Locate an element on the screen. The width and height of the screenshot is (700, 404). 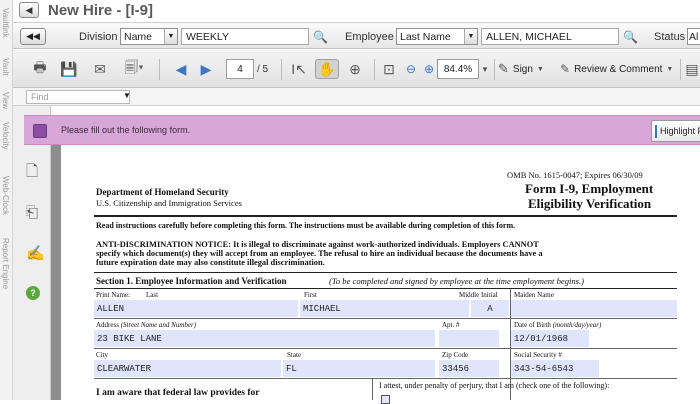
address-label: Address (Street Name and Number) is located at coordinates (146, 325).